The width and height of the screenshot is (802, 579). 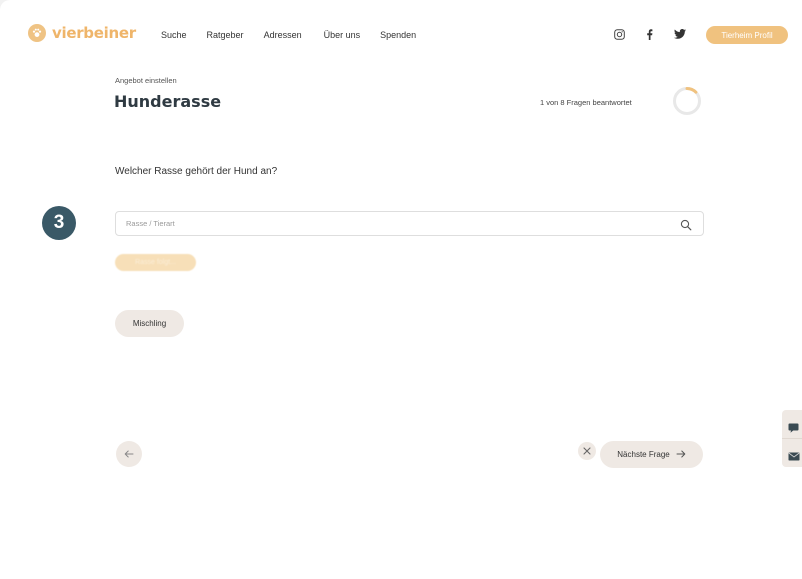 I want to click on brand-name: vierbeiner, so click(x=94, y=33).